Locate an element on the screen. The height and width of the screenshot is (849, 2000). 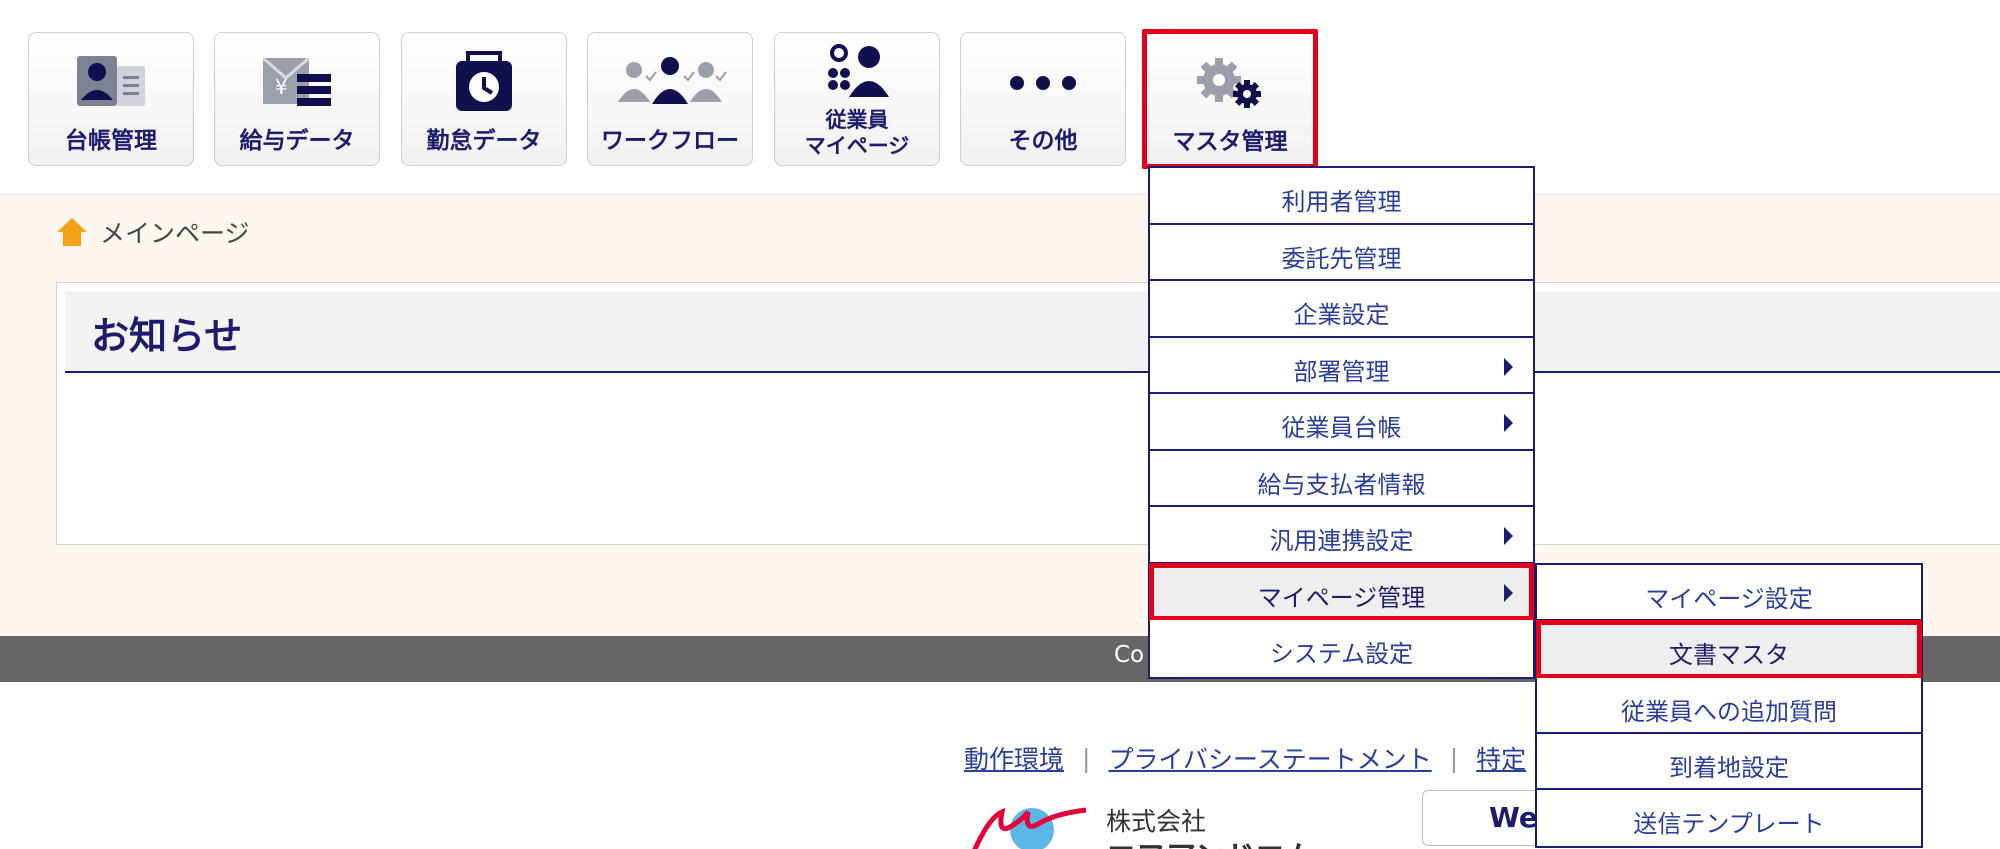
toolbar-label: ワークフロー is located at coordinates (670, 141).